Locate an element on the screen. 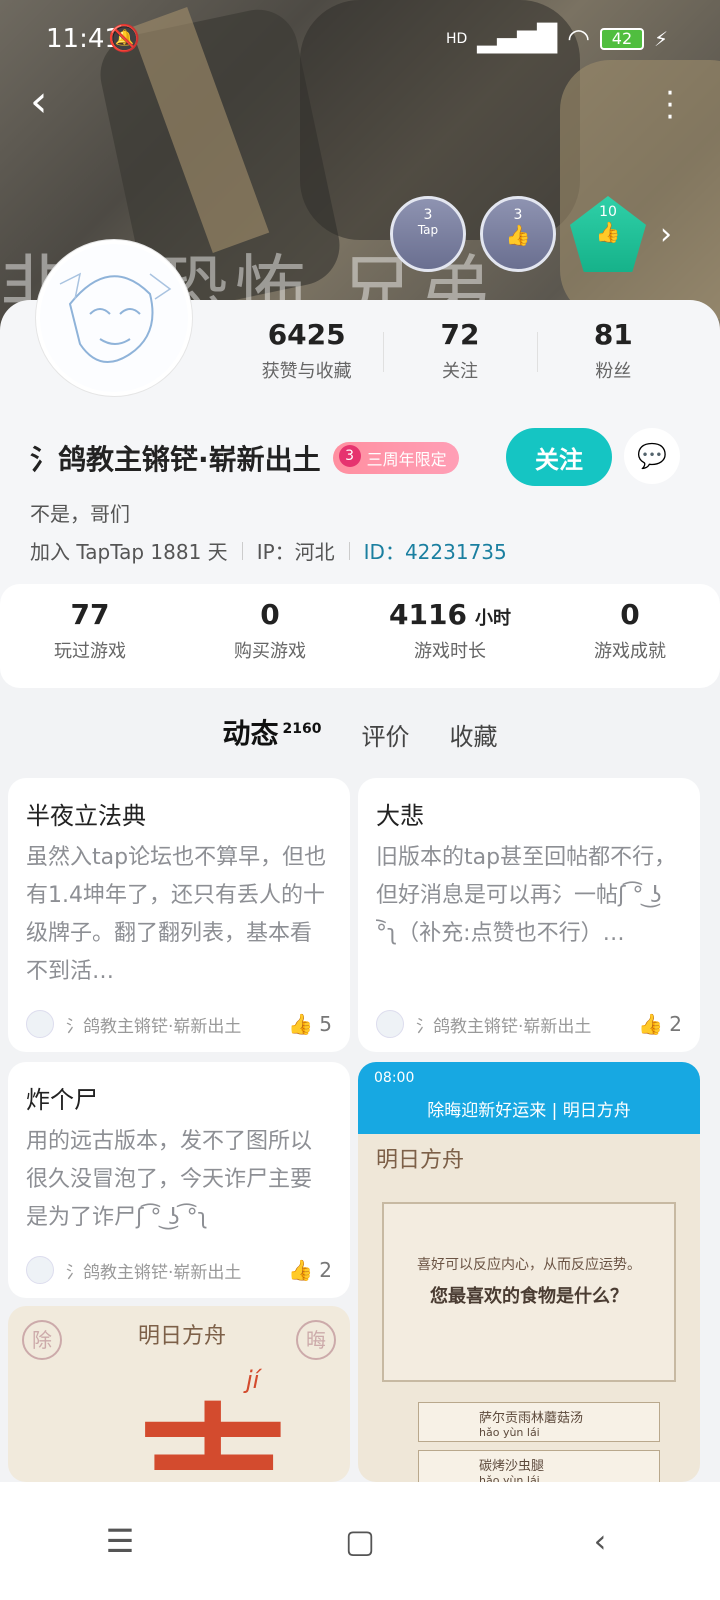 This screenshot has height=1600, width=720. ip-info: IP：河北 is located at coordinates (295, 552).